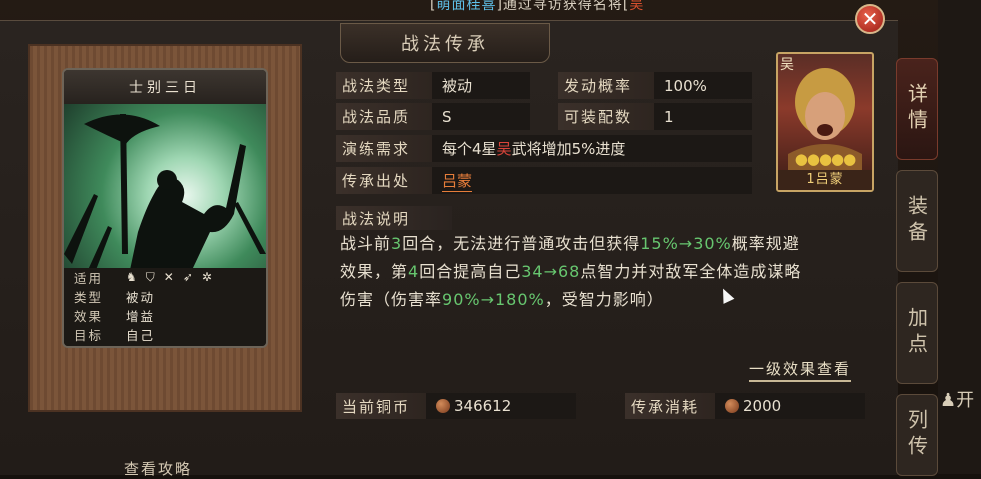 Image resolution: width=981 pixels, height=479 pixels. Describe the element at coordinates (762, 406) in the screenshot. I see `cost-amount: 2000` at that location.